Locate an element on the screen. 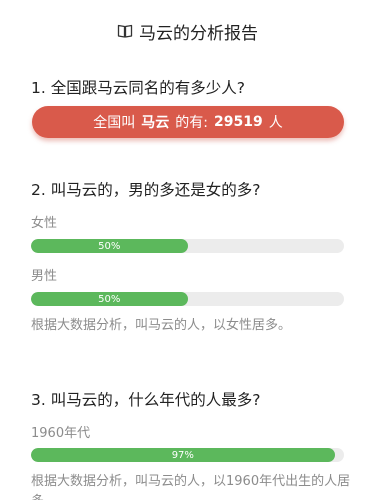 The image size is (375, 500). banner-count: 29519 is located at coordinates (238, 122).